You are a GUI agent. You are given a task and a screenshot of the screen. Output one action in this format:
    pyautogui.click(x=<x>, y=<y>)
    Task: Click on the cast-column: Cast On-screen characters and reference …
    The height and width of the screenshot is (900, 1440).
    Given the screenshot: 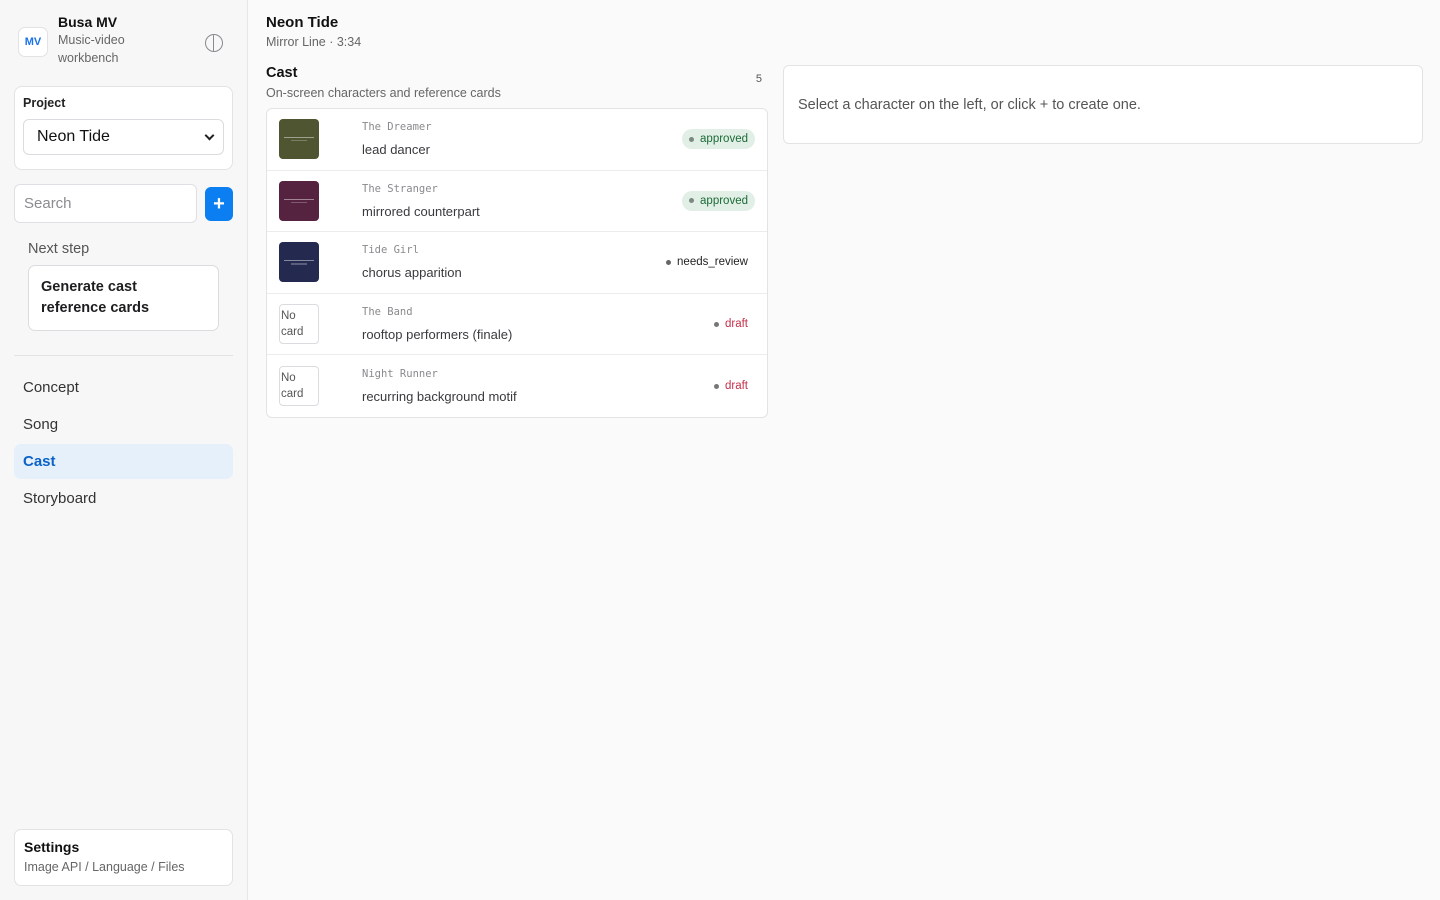 What is the action you would take?
    pyautogui.click(x=517, y=241)
    